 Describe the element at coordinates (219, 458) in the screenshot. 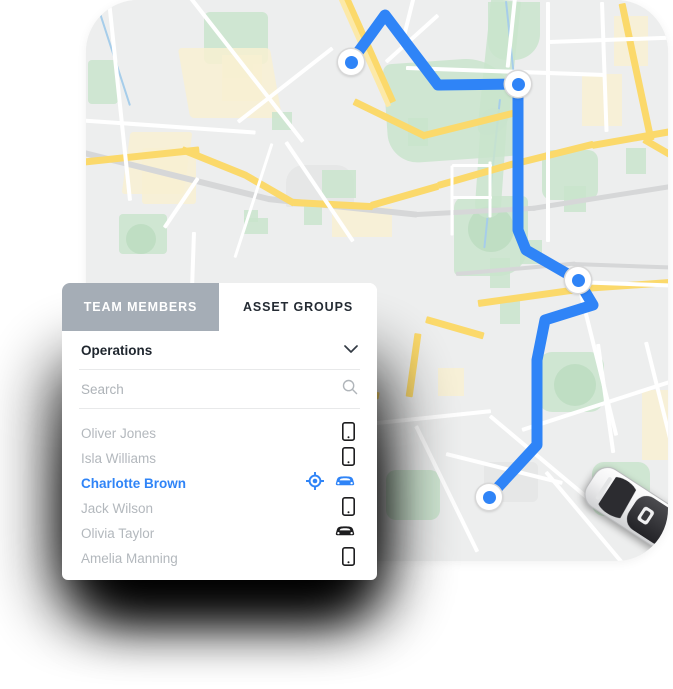

I see `list-item: Isla Williams` at that location.